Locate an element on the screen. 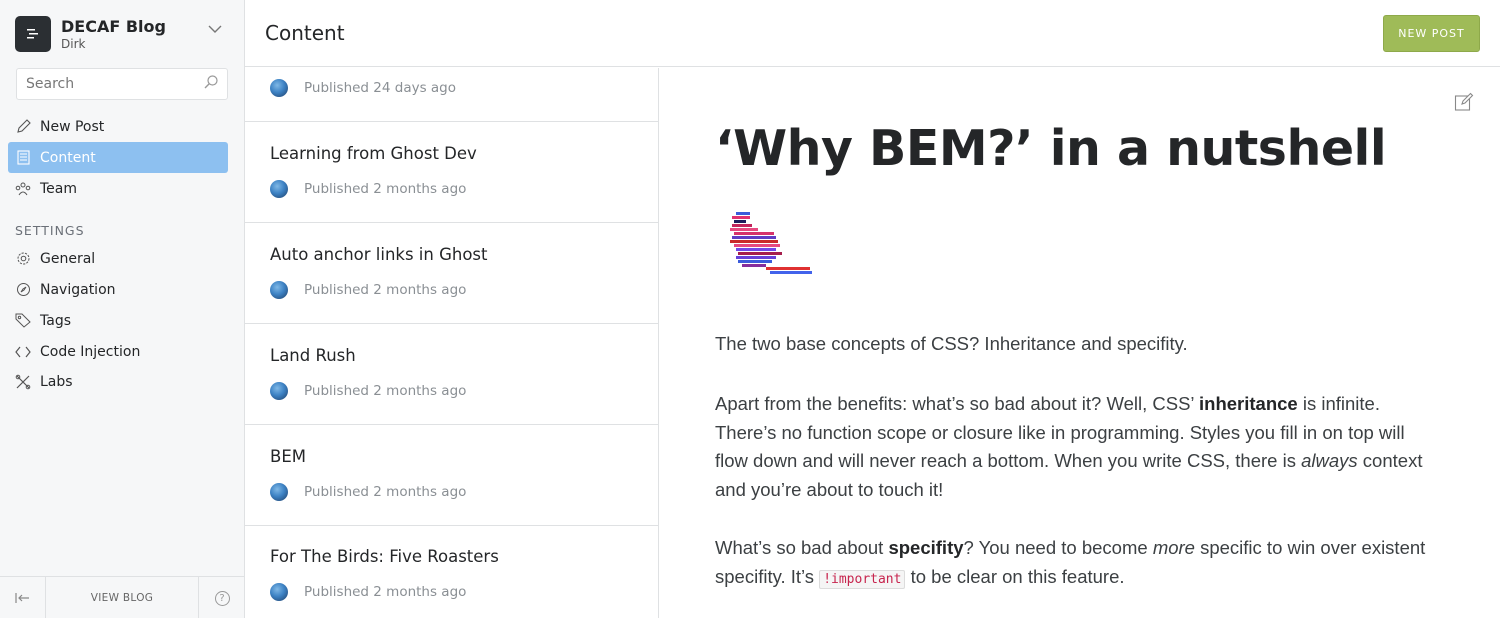 The height and width of the screenshot is (618, 1500). nav-general: General is located at coordinates (122, 258).